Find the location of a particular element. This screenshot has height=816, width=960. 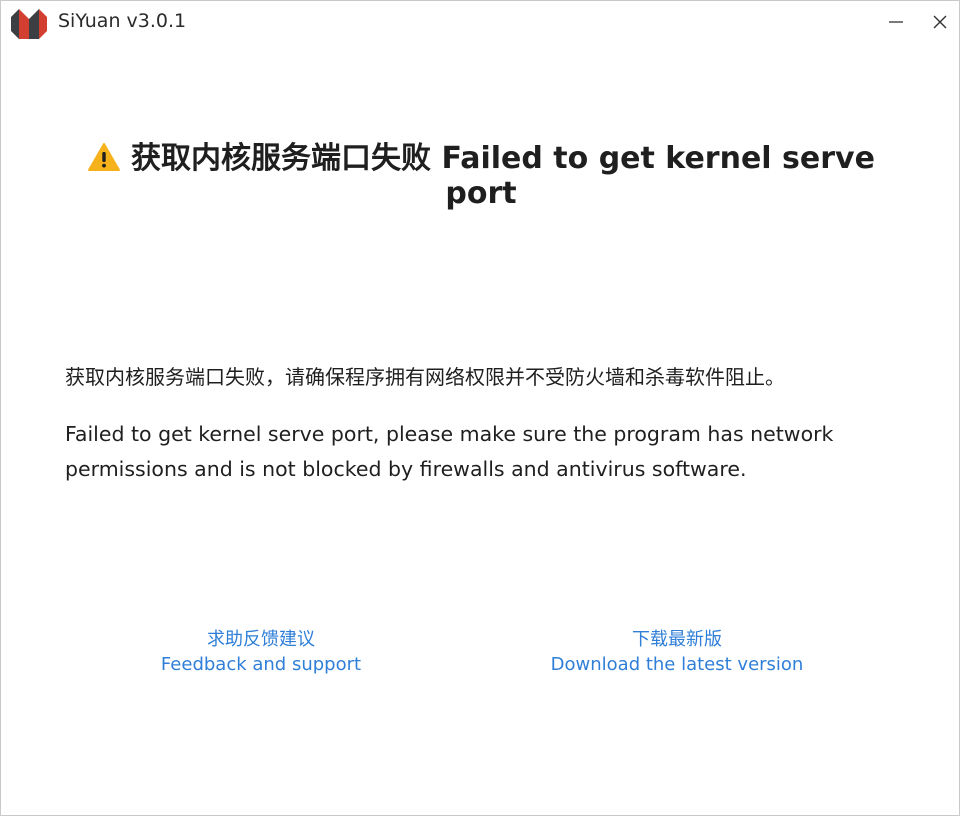

error-message-cn: 获取内核服务端口失败，请确保程序拥有网络权限并不受防火墙和杀毒软件阻止。 is located at coordinates (425, 377).